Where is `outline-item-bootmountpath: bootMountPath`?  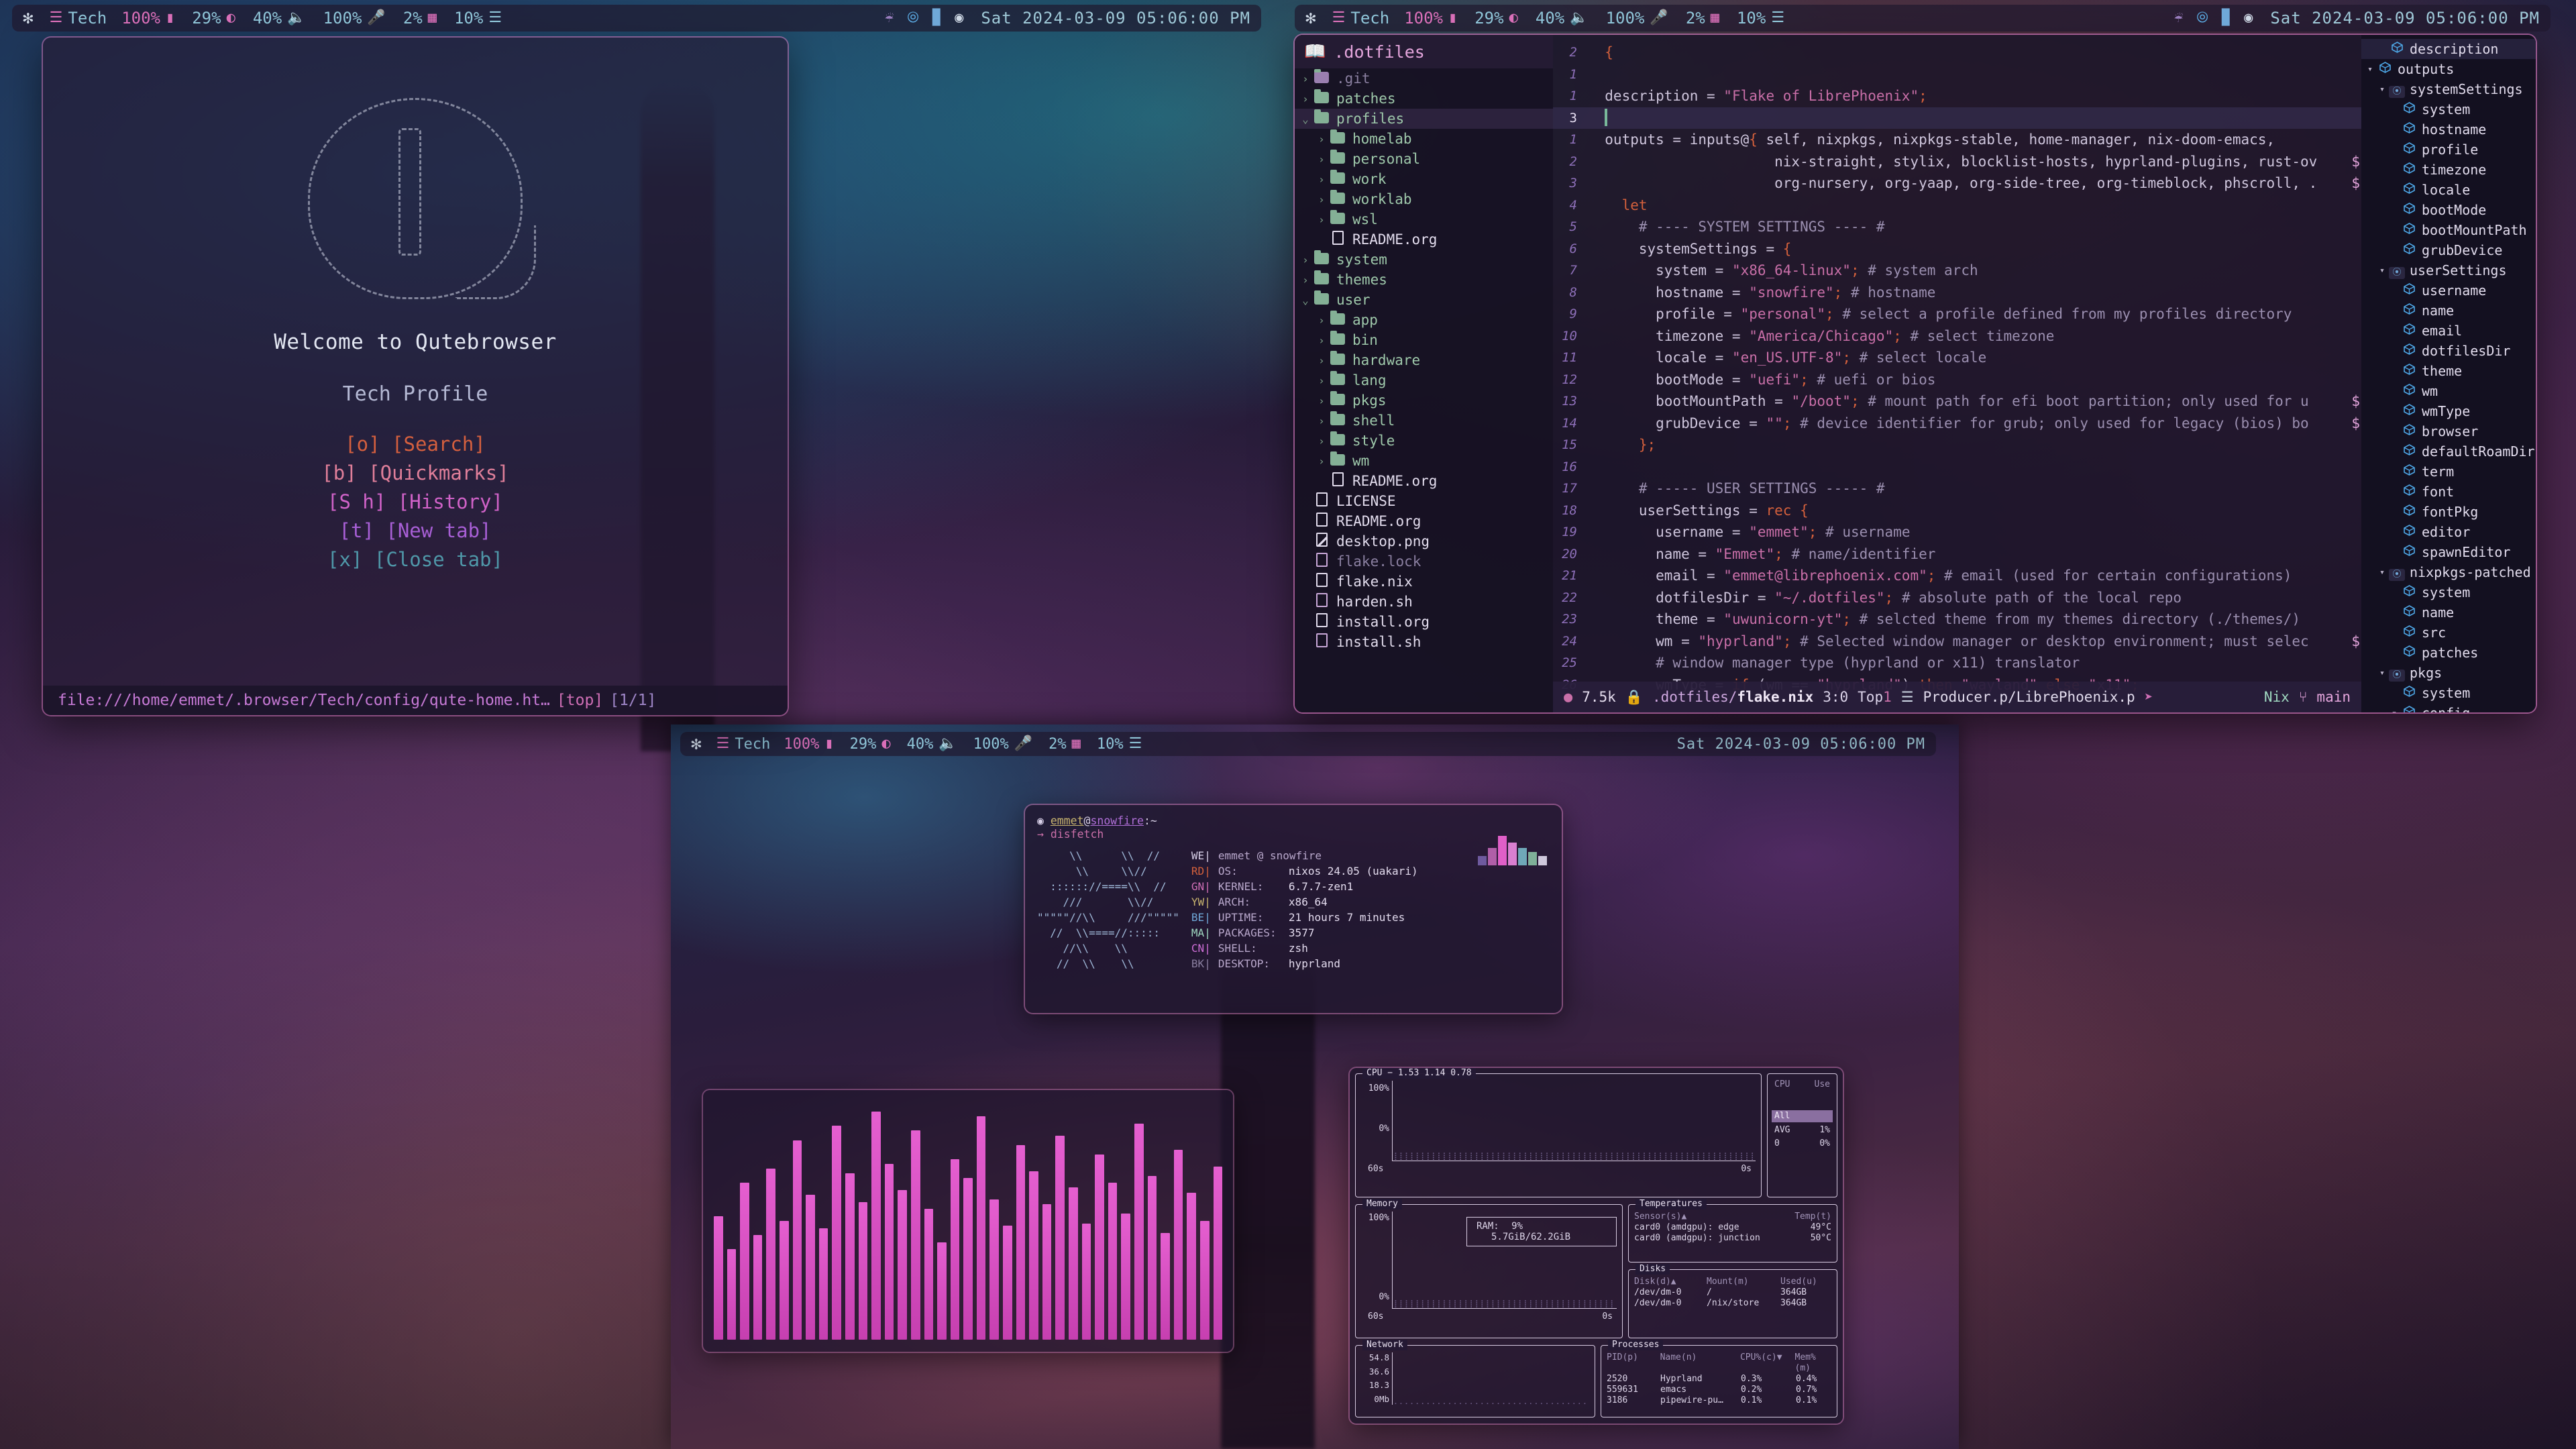
outline-item-bootmountpath: bootMountPath is located at coordinates (2448, 230).